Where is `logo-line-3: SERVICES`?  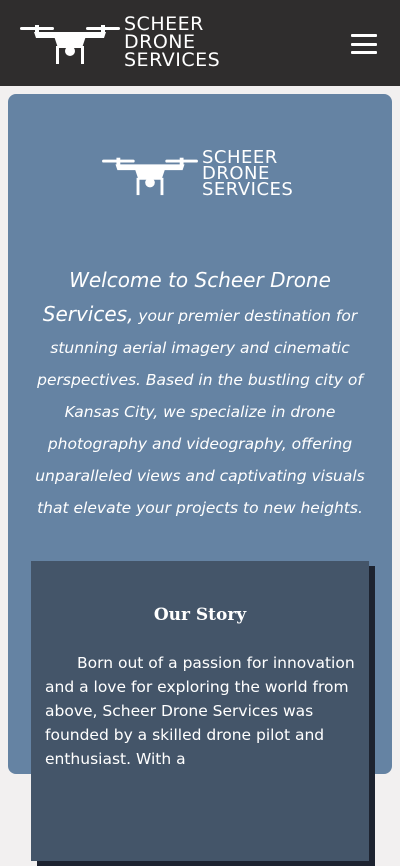 logo-line-3: SERVICES is located at coordinates (172, 60).